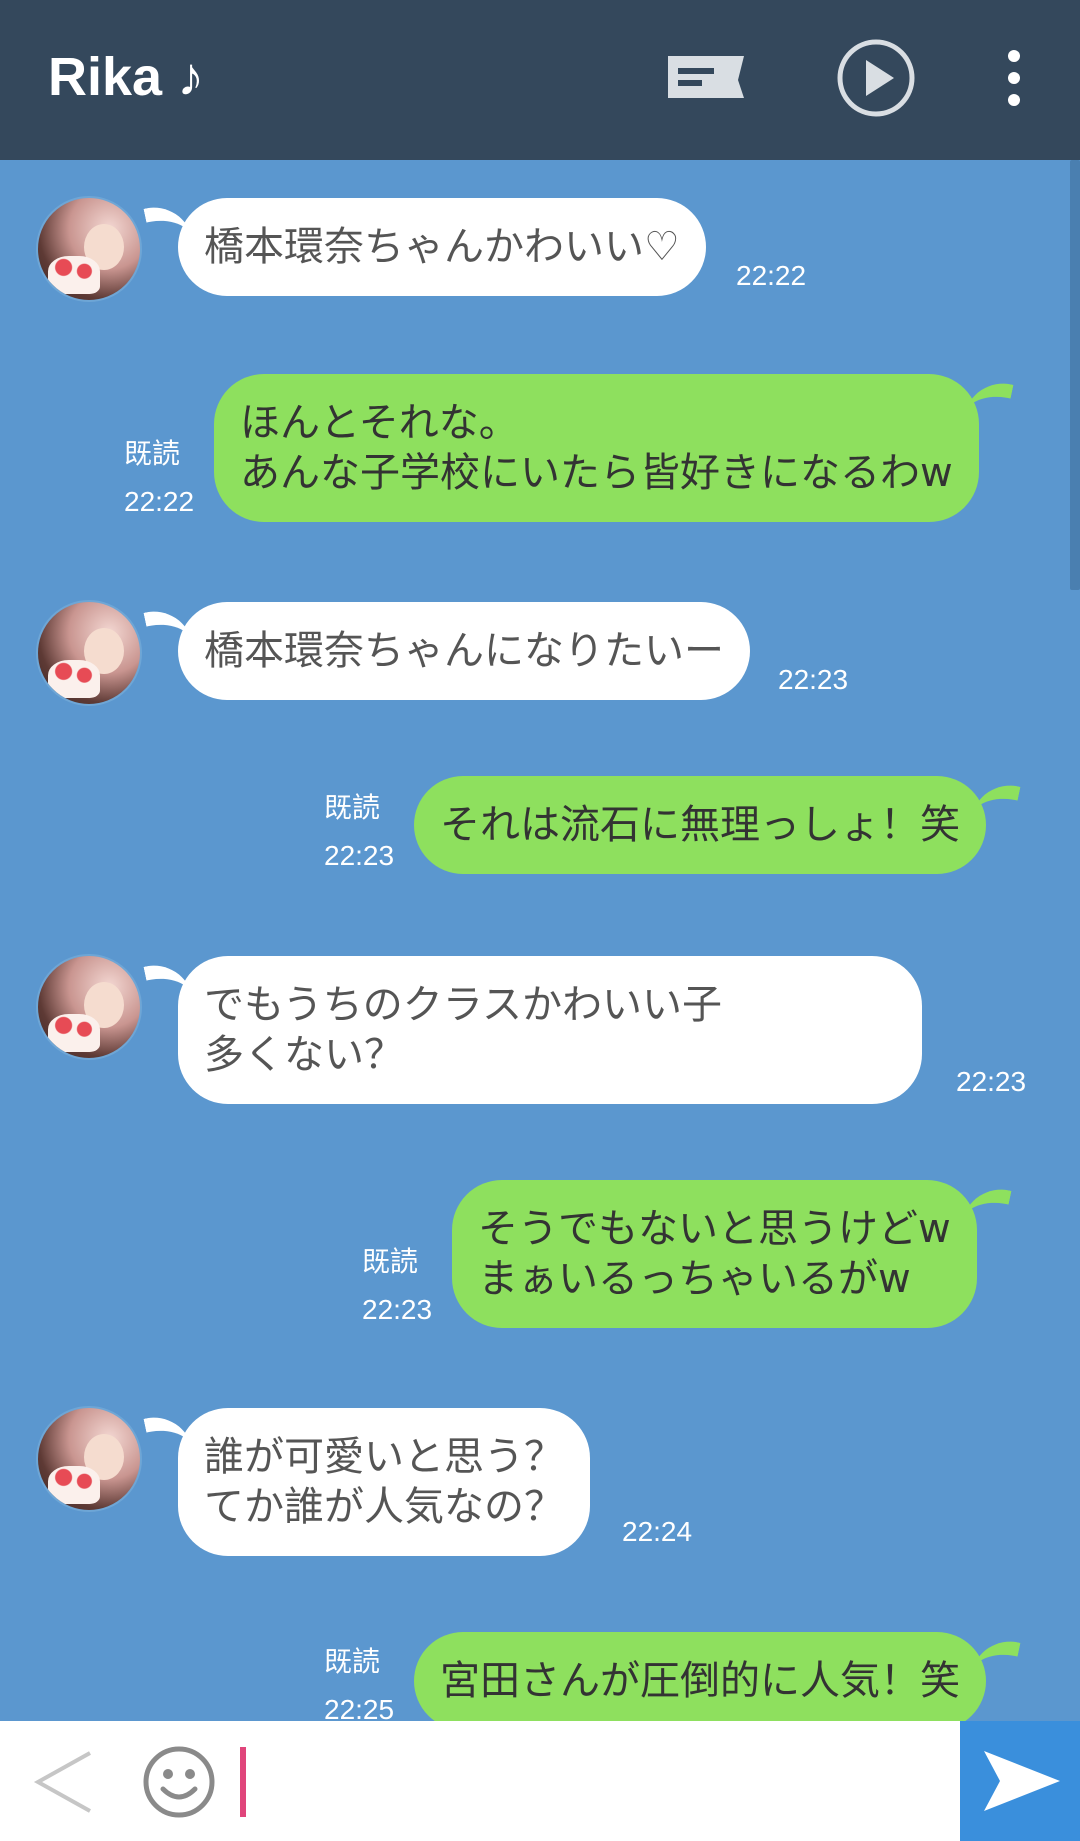 This screenshot has width=1080, height=1841. I want to click on message-bubble-outgoing: 宮田さんが圧倒的に人気！笑, so click(700, 1676).